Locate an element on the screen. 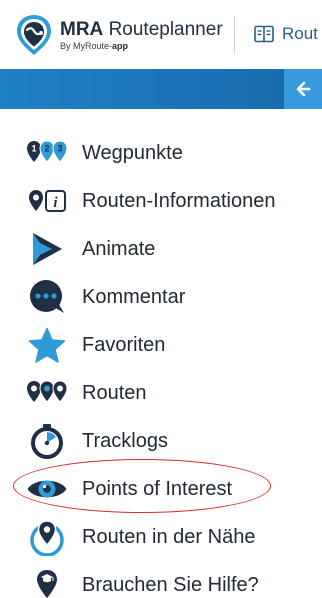 Image resolution: width=322 pixels, height=598 pixels. brand-subtitle-prefix: By MyRoute- is located at coordinates (86, 46).